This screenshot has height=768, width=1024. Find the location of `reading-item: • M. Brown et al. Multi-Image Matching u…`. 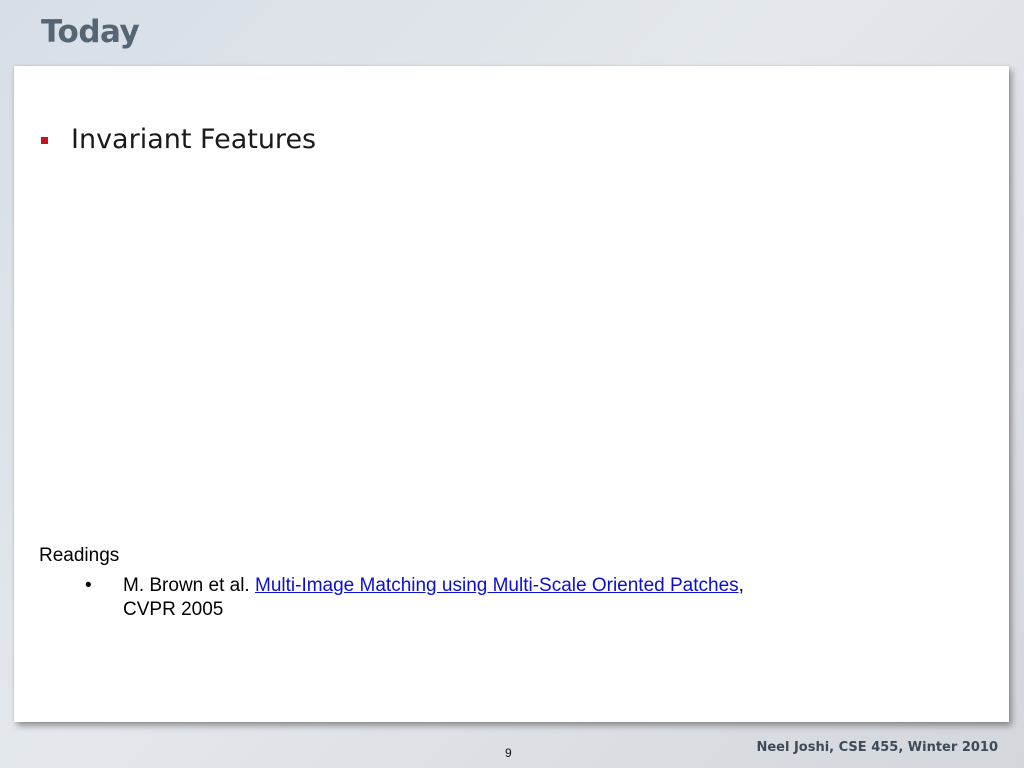

reading-item: • M. Brown et al. Multi-Image Matching u… is located at coordinates (485, 598).